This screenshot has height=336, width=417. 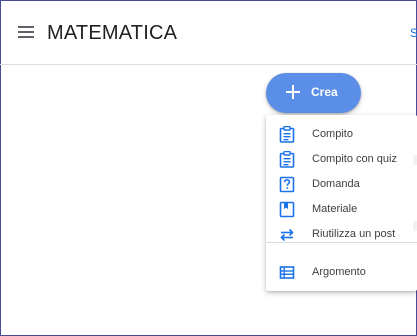 I want to click on menu-item-label: Materiale, so click(x=335, y=209).